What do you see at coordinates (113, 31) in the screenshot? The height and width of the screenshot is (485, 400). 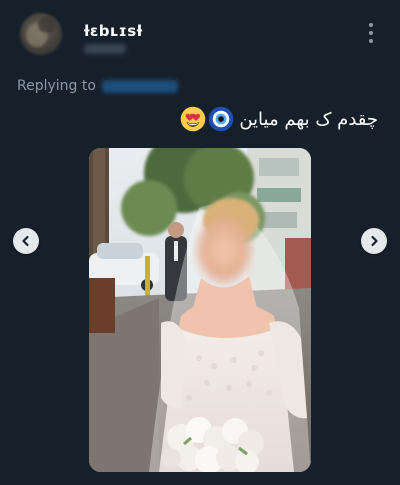 I see `display-name: ƚɛbʟɪsƚ` at bounding box center [113, 31].